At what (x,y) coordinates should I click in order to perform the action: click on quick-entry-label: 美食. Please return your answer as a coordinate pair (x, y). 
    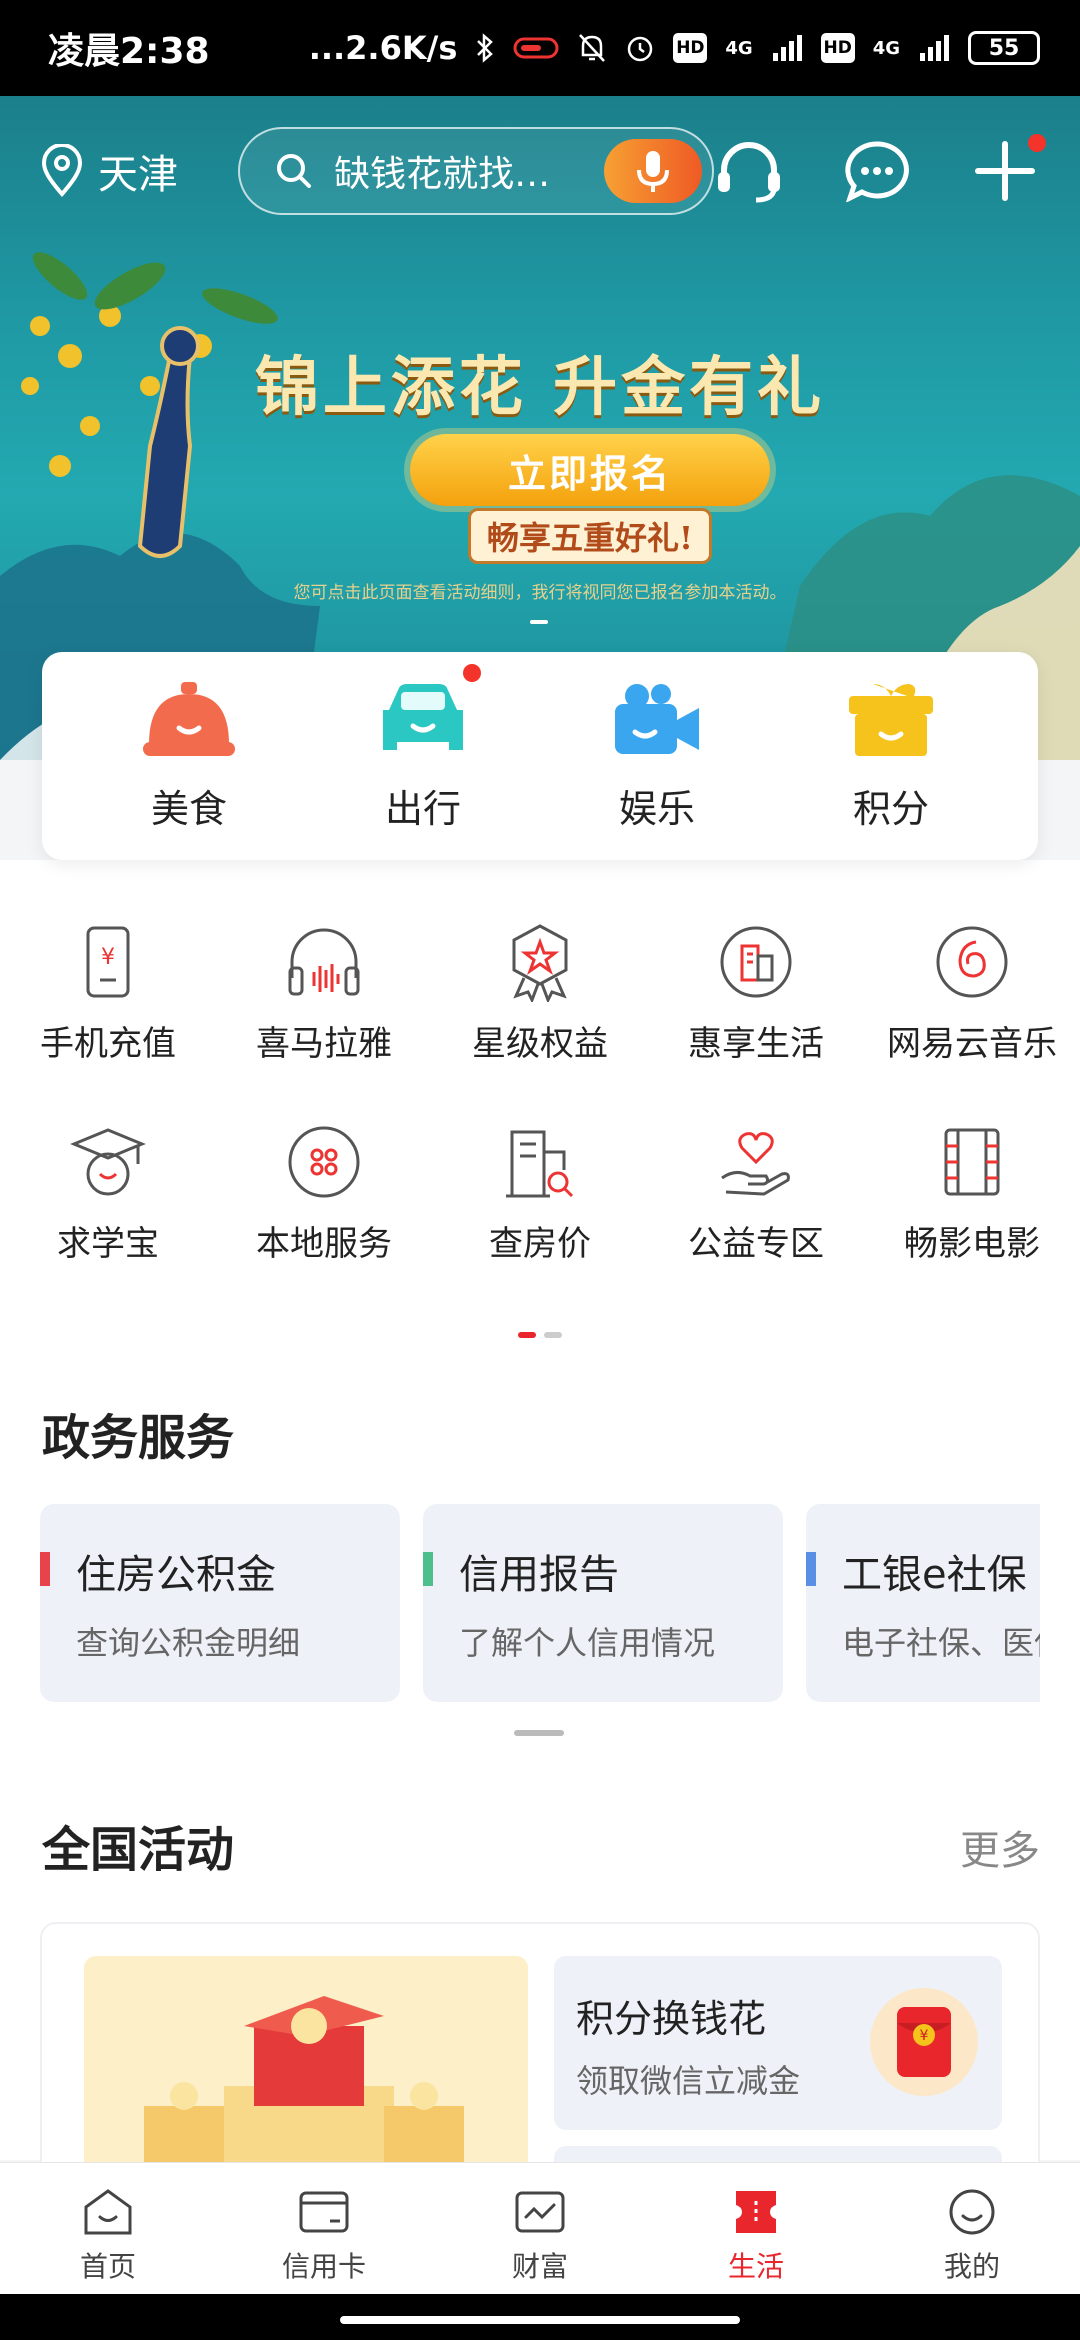
    Looking at the image, I should click on (188, 808).